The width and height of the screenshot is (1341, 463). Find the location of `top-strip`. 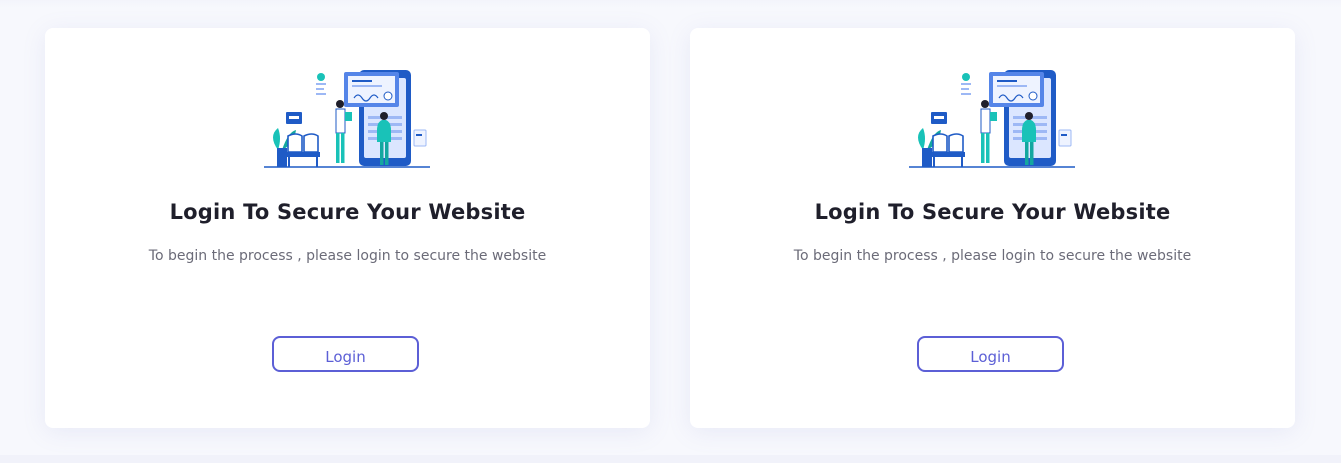

top-strip is located at coordinates (670, 4).